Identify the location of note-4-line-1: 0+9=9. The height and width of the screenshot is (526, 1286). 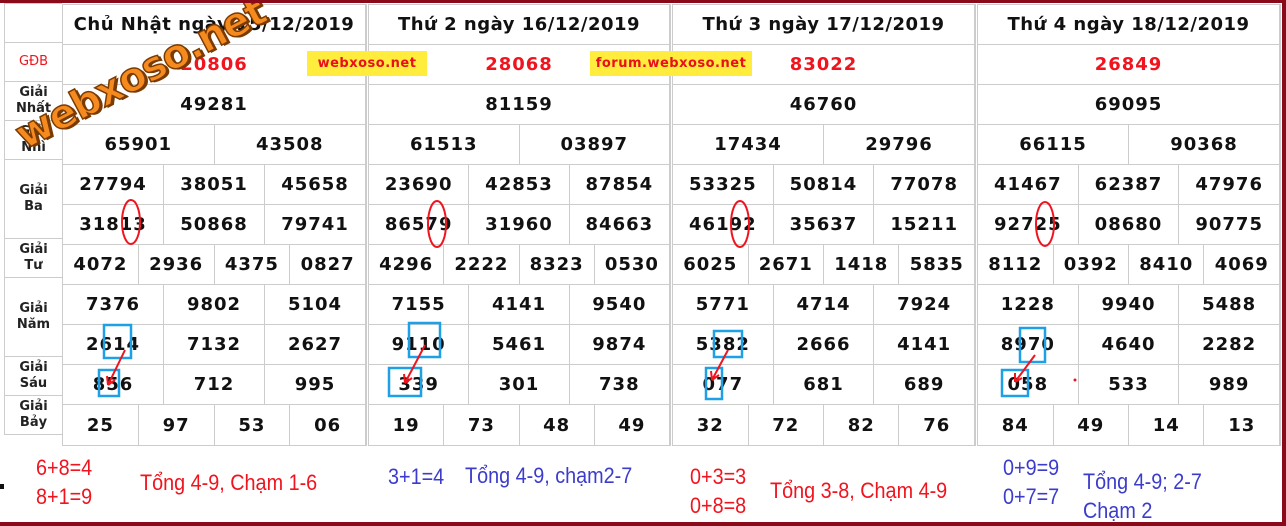
(1031, 467).